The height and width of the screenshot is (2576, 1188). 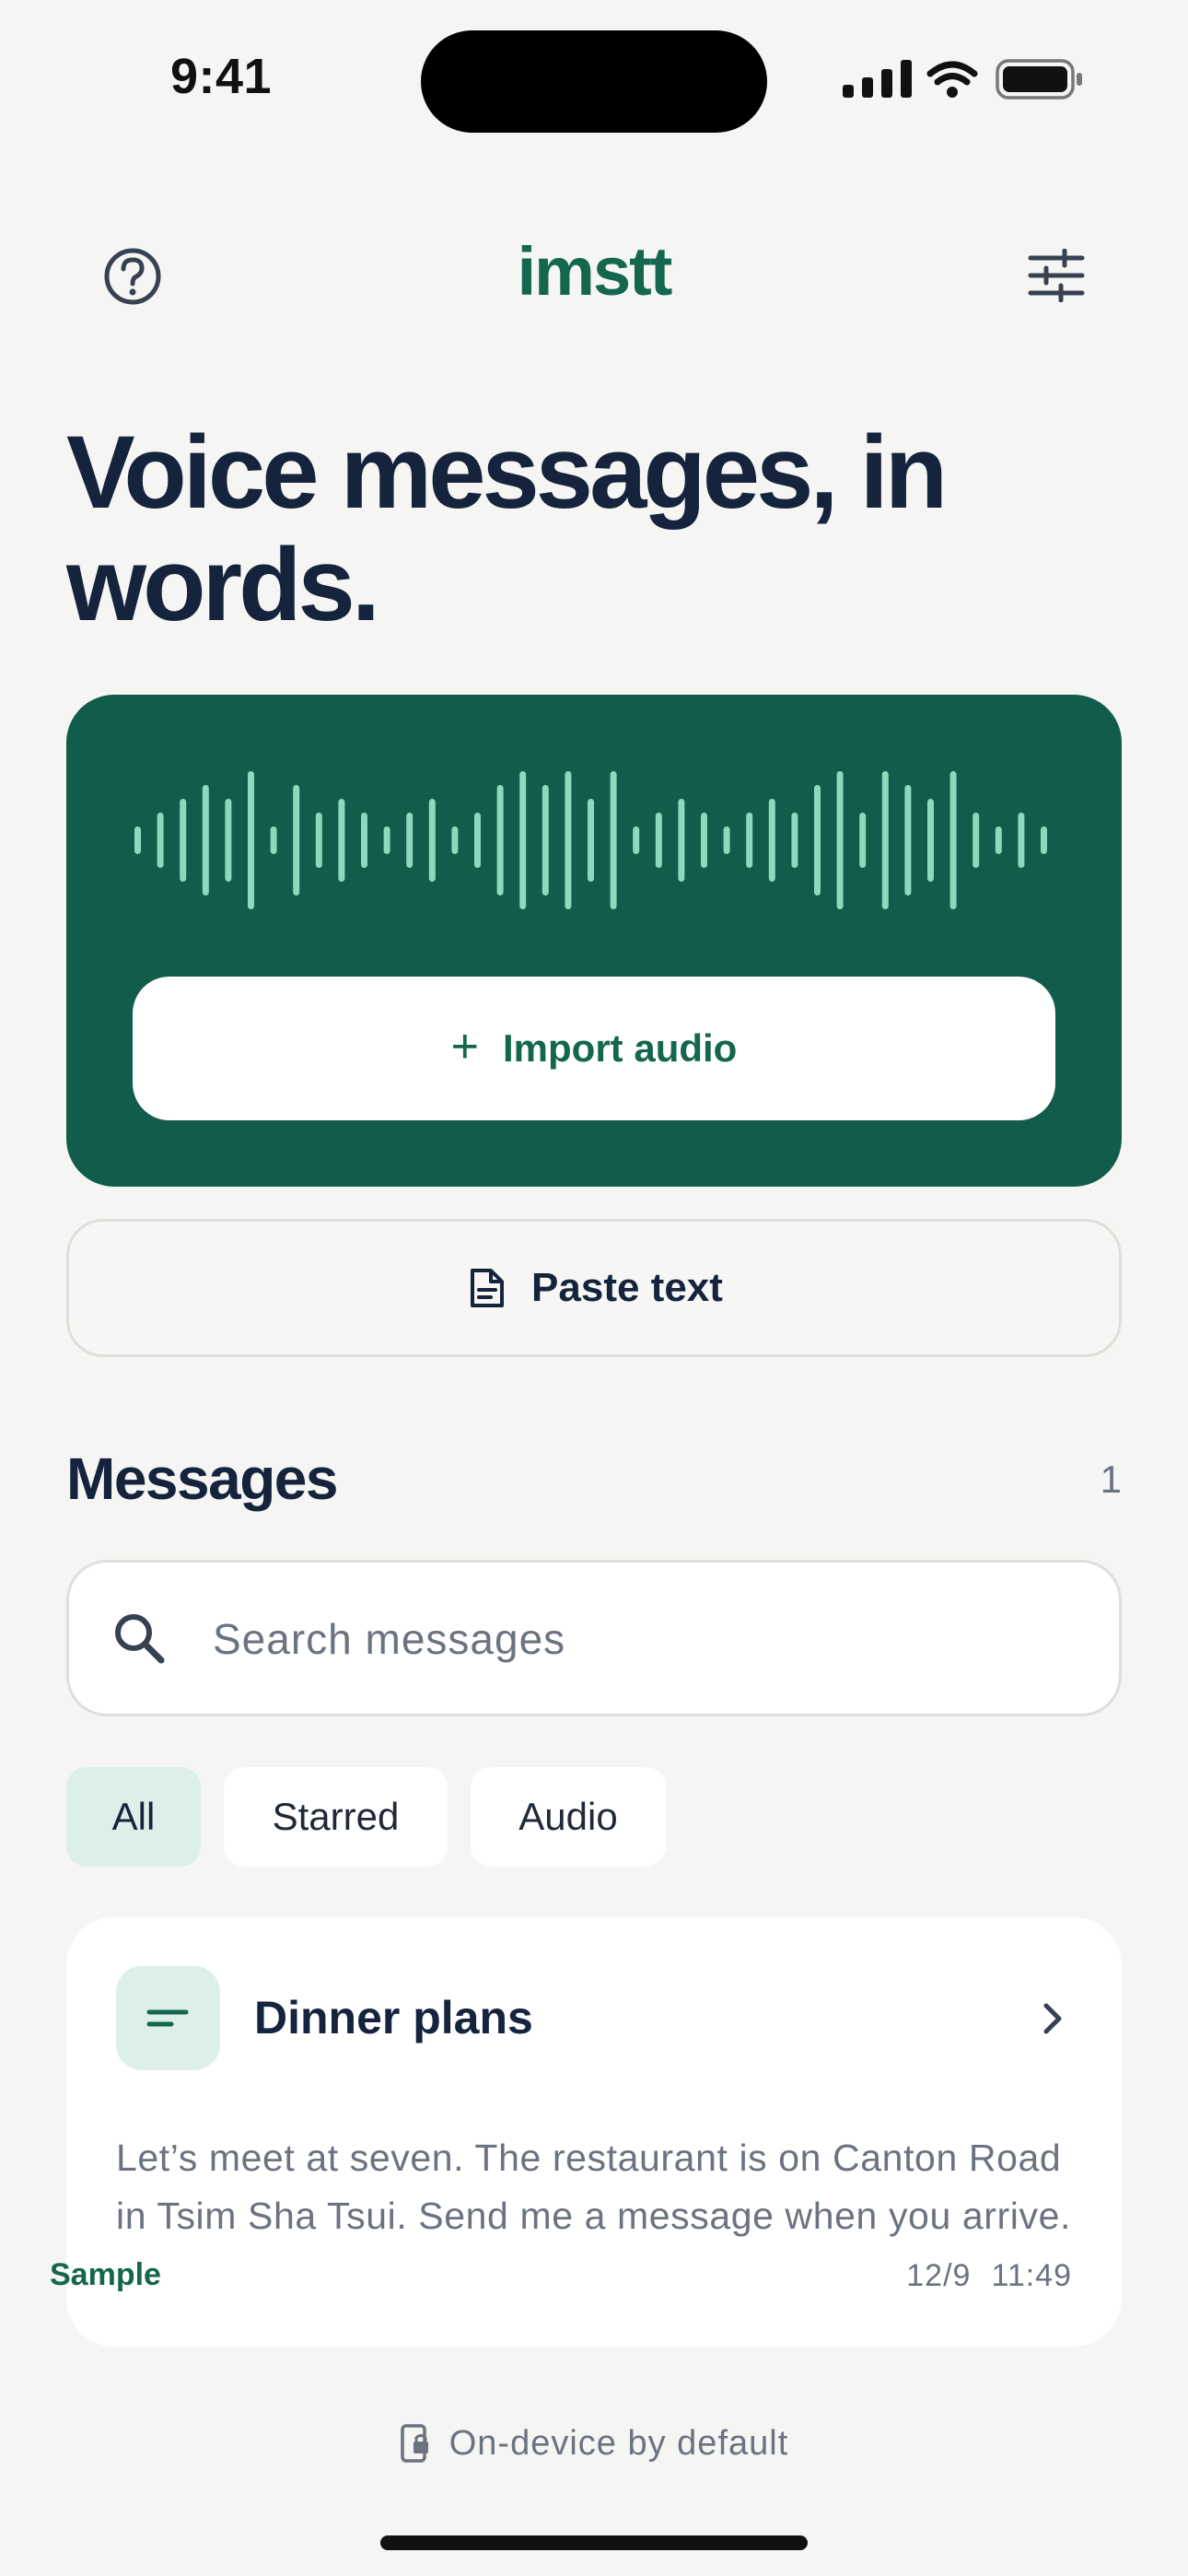 What do you see at coordinates (594, 2542) in the screenshot?
I see `home-indicator` at bounding box center [594, 2542].